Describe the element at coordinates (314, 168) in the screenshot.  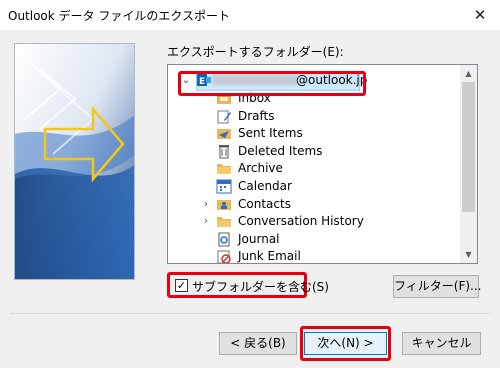
I see `tree-item: Archive` at that location.